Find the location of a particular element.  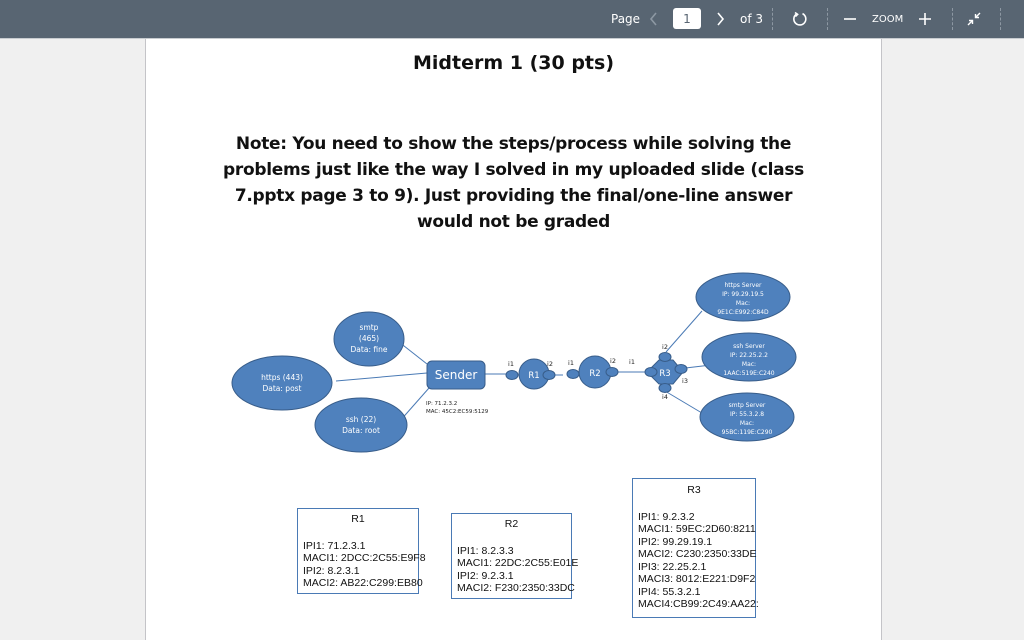

chevron-left-icon is located at coordinates (653, 19).